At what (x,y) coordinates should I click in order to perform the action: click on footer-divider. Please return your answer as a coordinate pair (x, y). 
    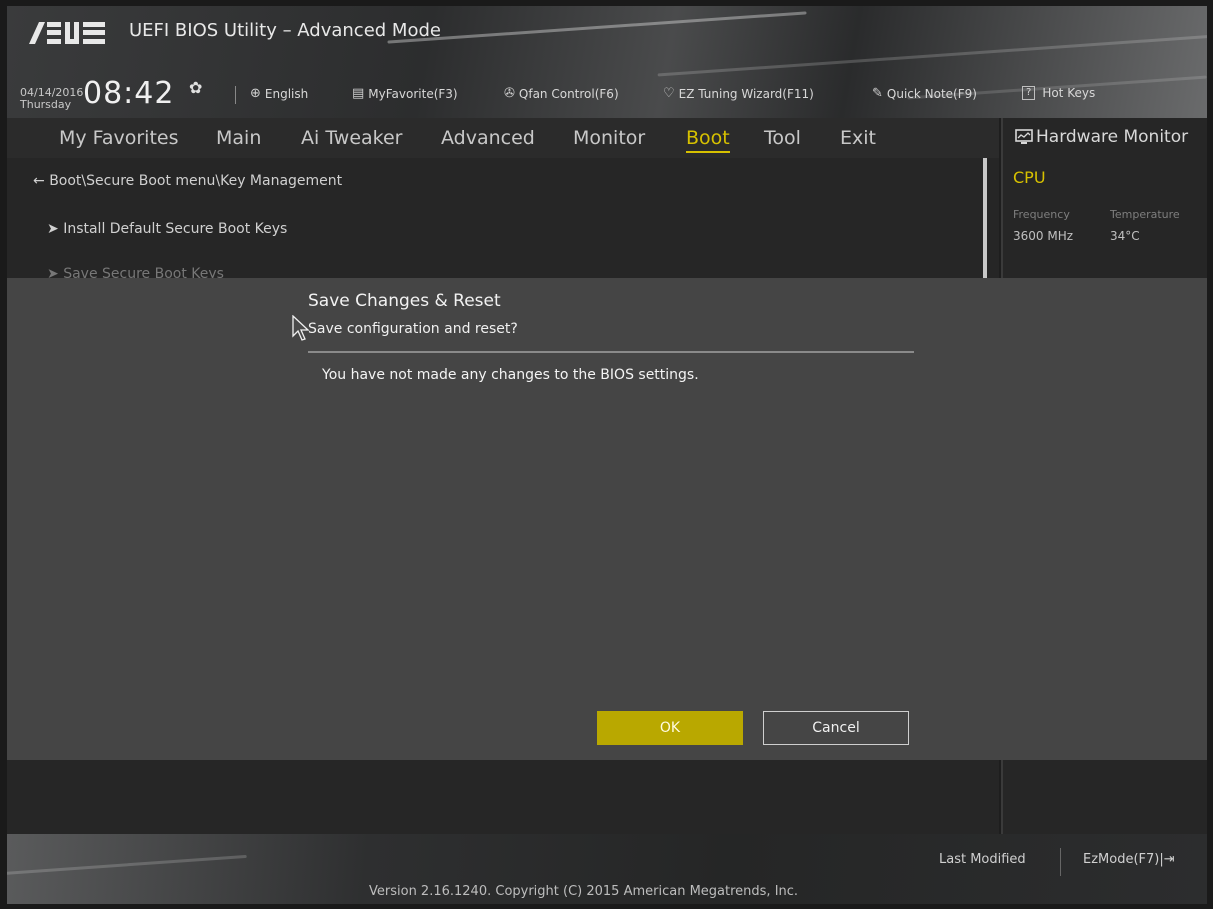
    Looking at the image, I should click on (1060, 862).